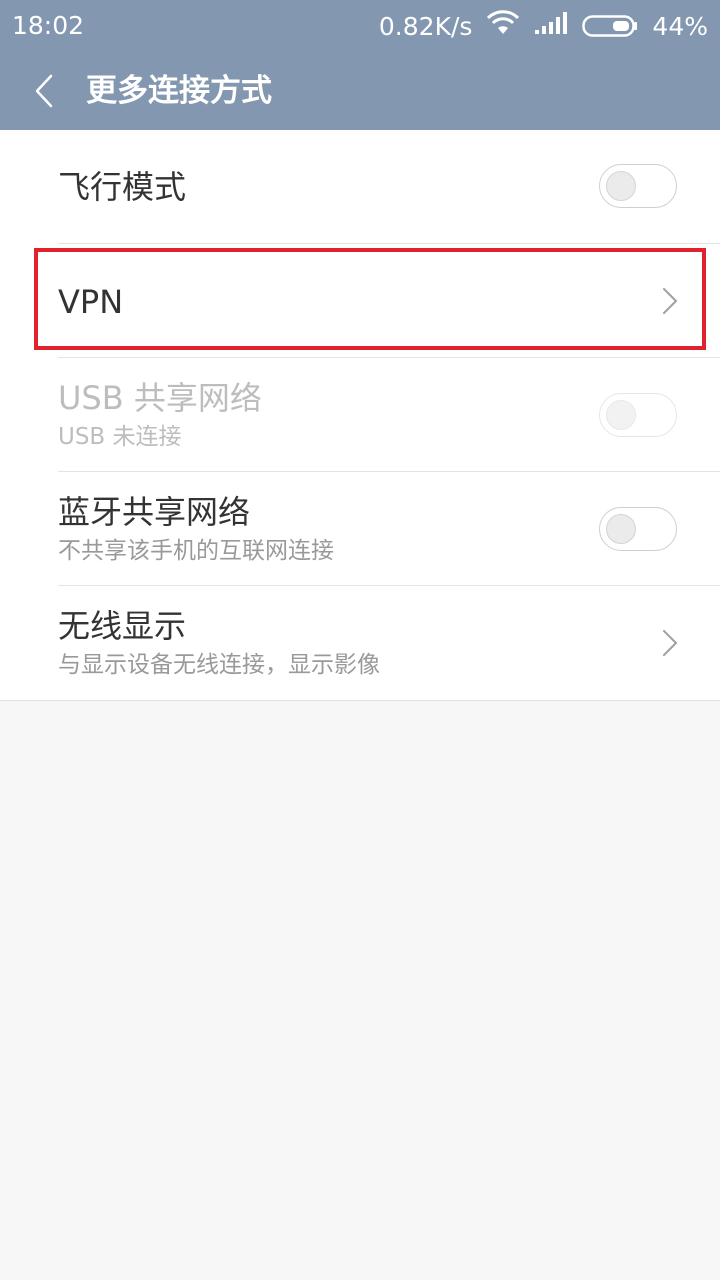  What do you see at coordinates (503, 26) in the screenshot?
I see `wifi-icon` at bounding box center [503, 26].